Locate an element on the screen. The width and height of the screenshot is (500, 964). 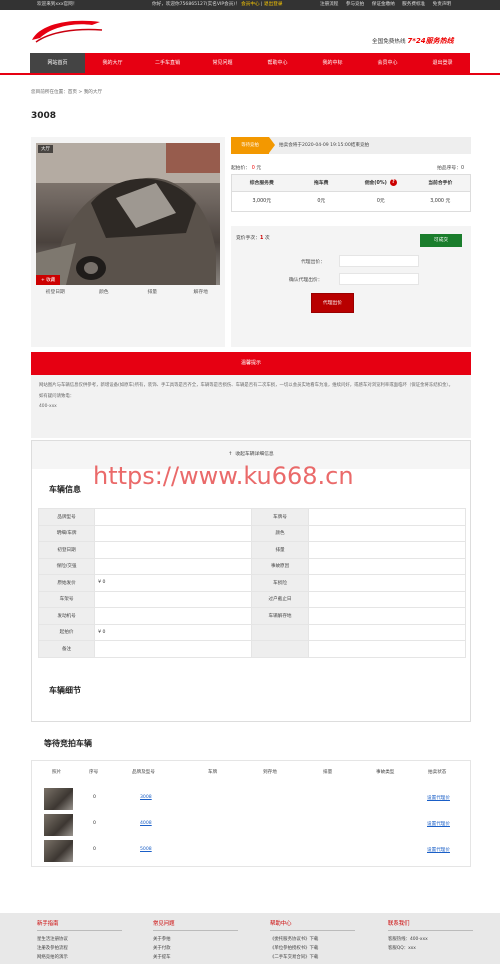
nav-item-member-center: 会员中心 is located at coordinates (387, 63).